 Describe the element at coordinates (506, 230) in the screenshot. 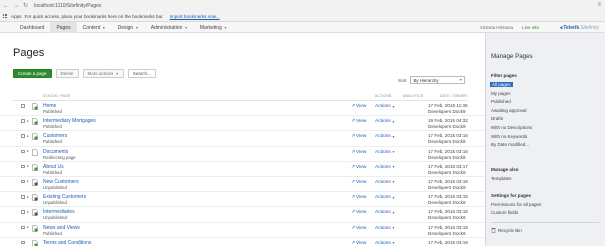

I see `recycle-bin-link: Recycle Bin` at that location.